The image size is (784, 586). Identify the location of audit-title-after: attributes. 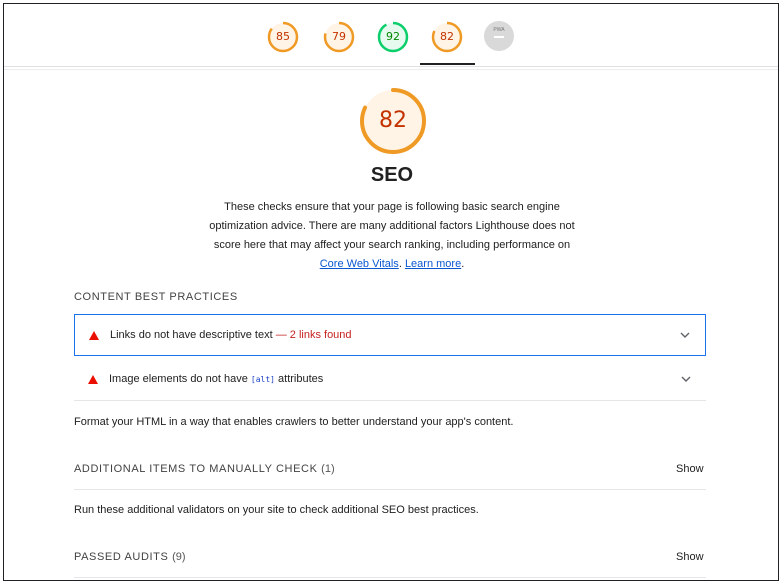
(299, 379).